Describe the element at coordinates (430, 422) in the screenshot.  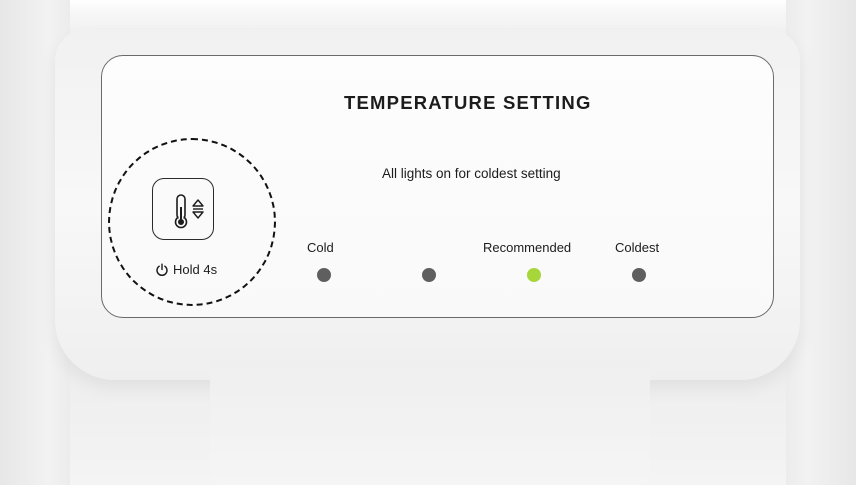
I see `control-housing-stem` at that location.